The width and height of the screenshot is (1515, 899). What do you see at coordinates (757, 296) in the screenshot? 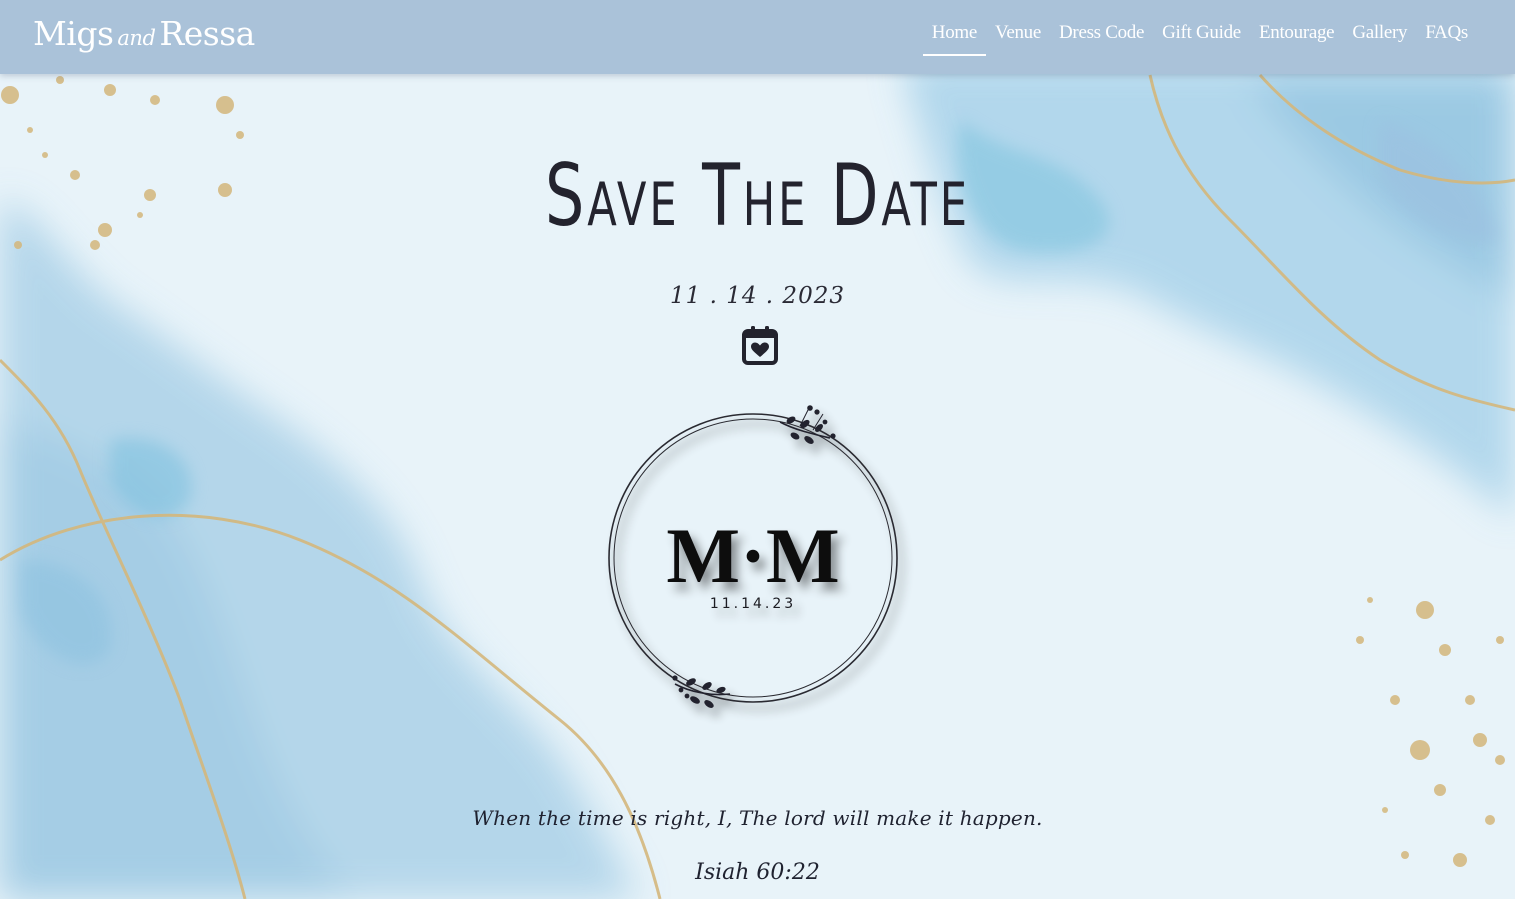
I see `wedding-date: 11 . 14 . 2023` at bounding box center [757, 296].